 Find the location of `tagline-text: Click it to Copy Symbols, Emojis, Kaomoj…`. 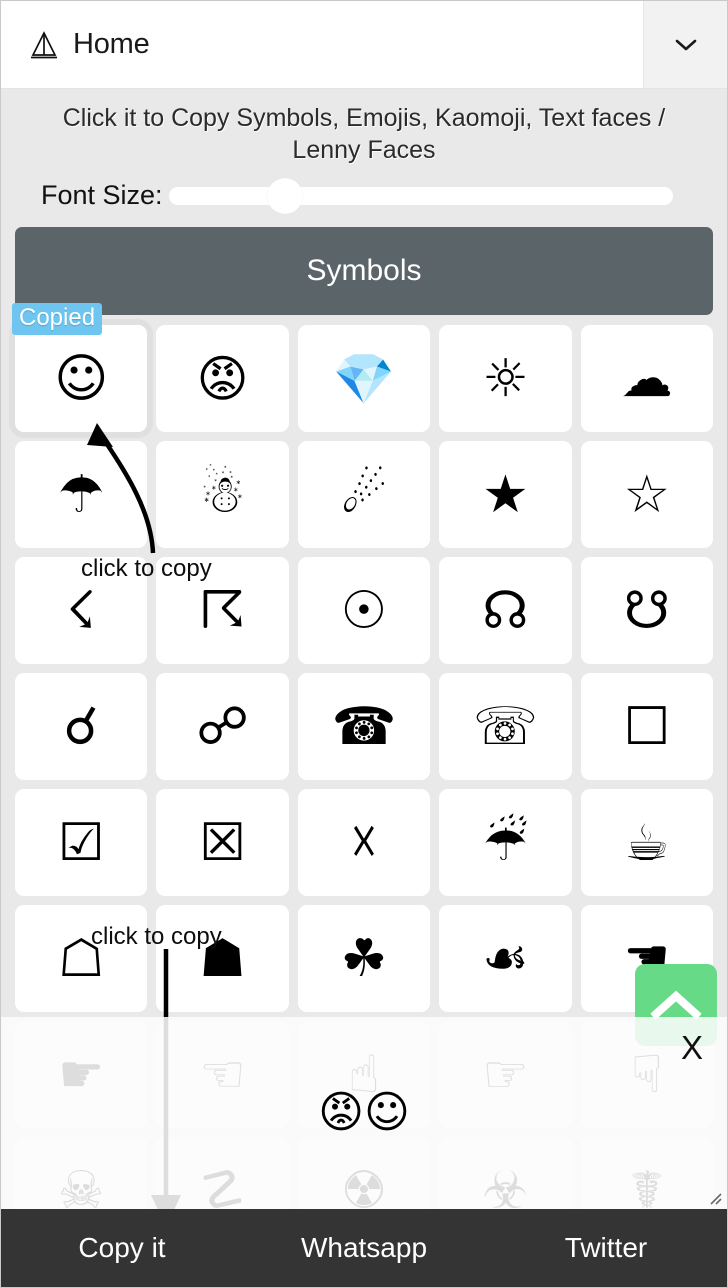

tagline-text: Click it to Copy Symbols, Emojis, Kaomoj… is located at coordinates (364, 134).